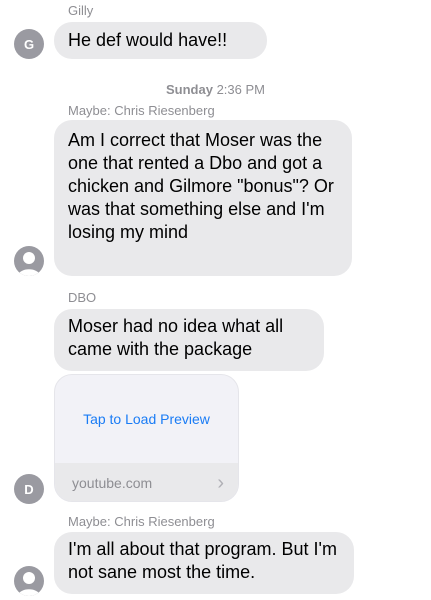  What do you see at coordinates (220, 483) in the screenshot?
I see `chevron-right-icon: ›` at bounding box center [220, 483].